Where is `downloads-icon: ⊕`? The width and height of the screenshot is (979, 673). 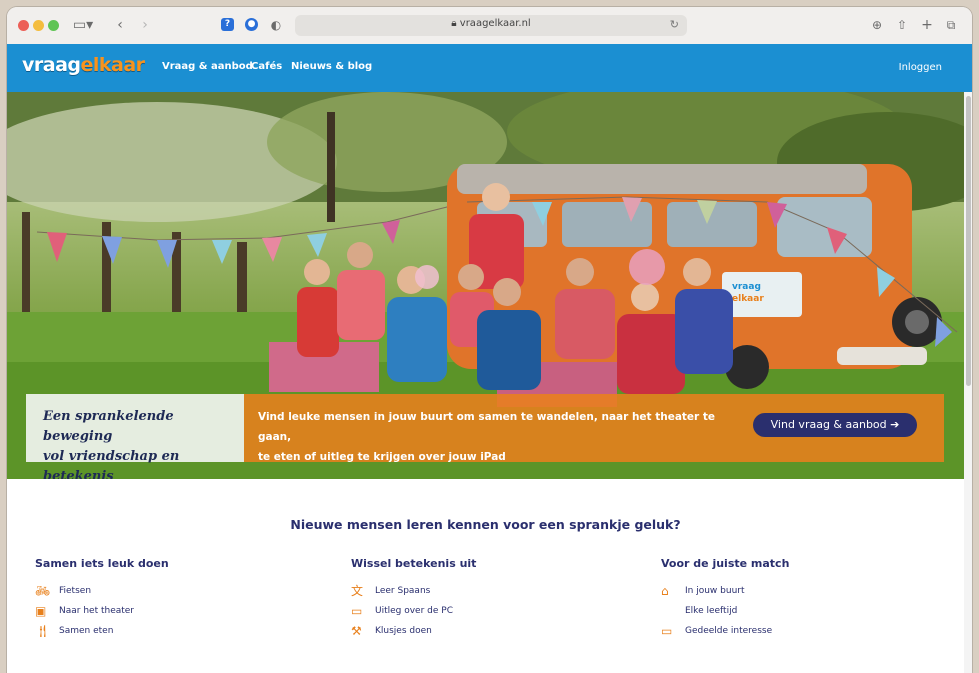
downloads-icon: ⊕ is located at coordinates (877, 25).